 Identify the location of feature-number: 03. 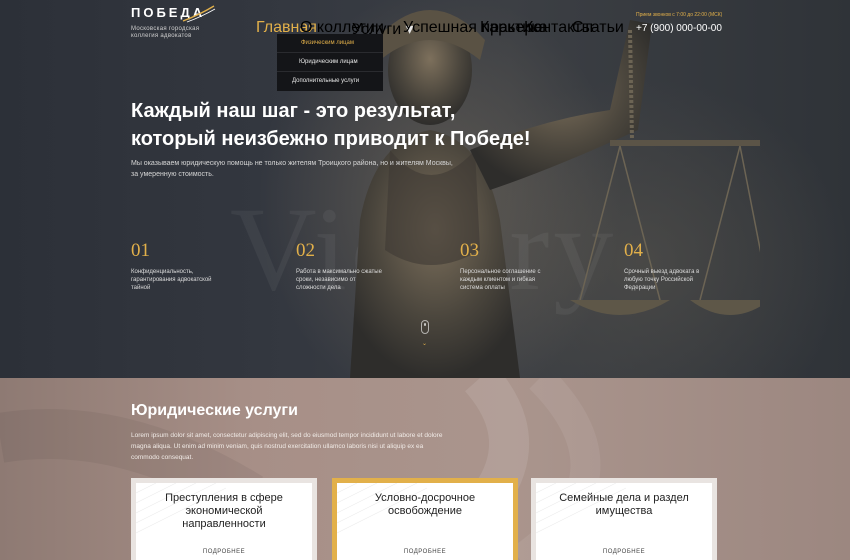
(469, 250).